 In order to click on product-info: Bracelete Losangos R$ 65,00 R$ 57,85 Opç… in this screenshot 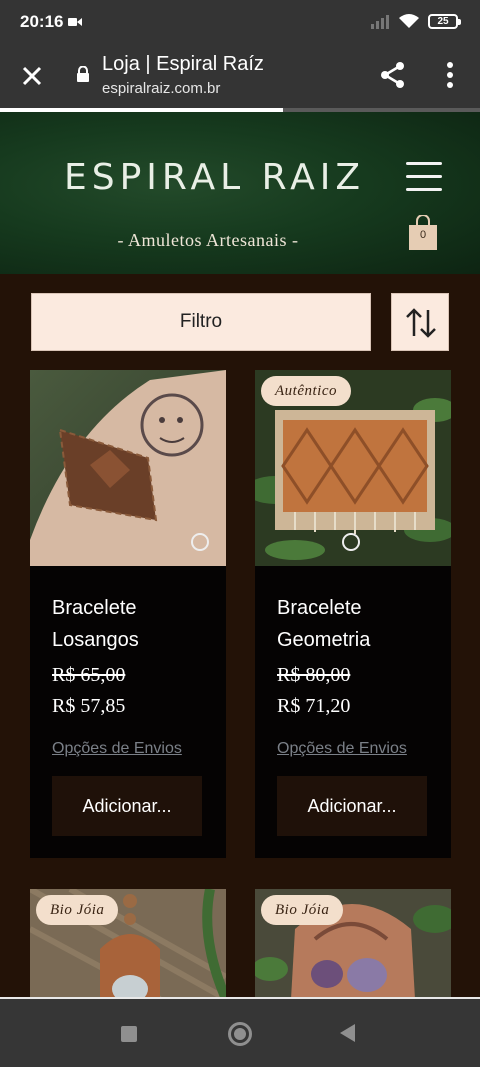, I will do `click(128, 712)`.